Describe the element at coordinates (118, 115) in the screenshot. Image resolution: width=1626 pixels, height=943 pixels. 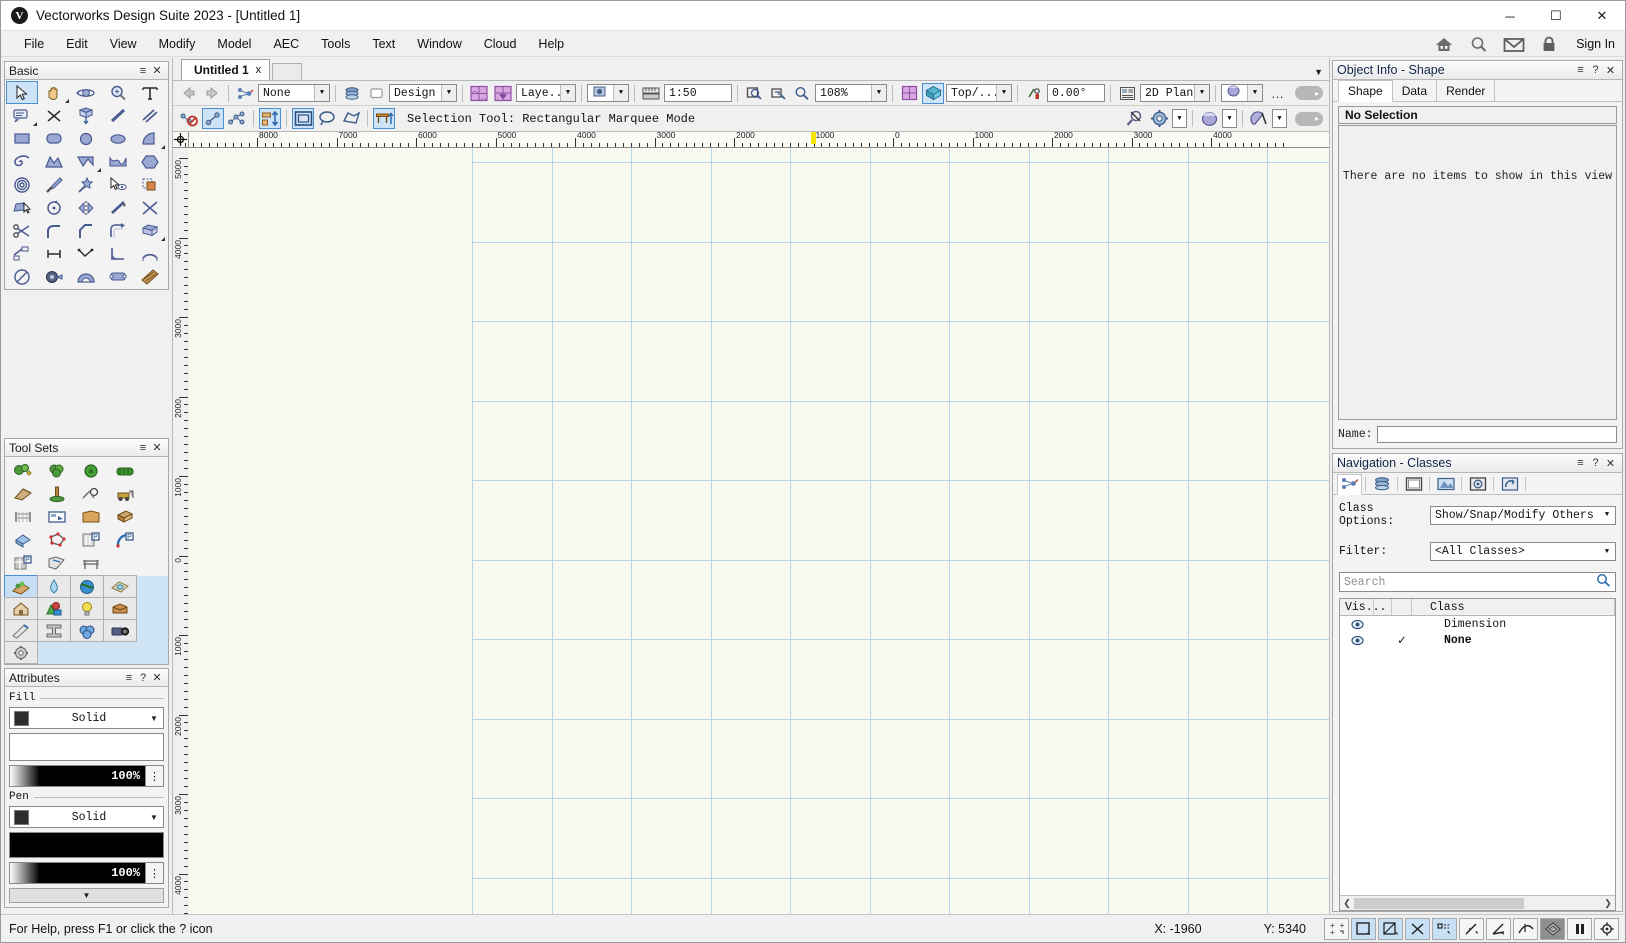
I see `line-tool` at that location.